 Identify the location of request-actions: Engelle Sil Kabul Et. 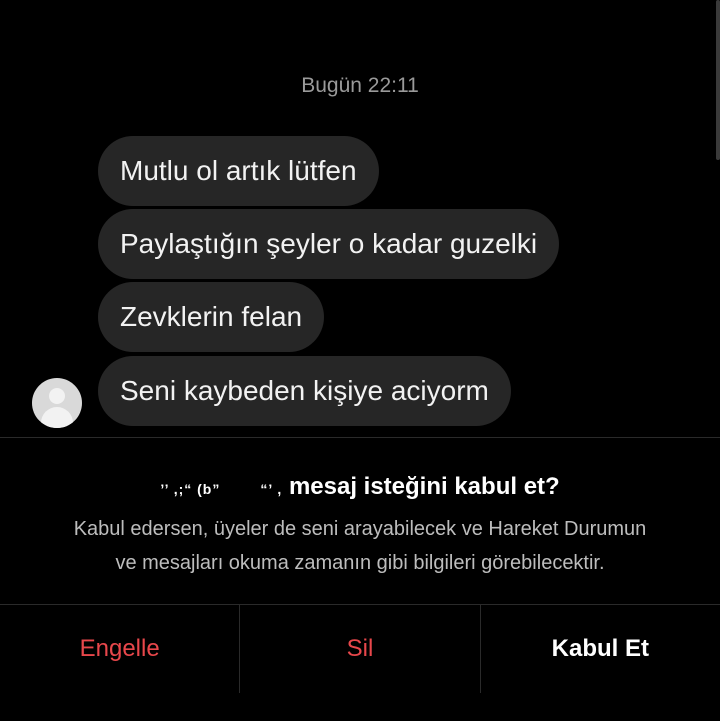
(360, 648).